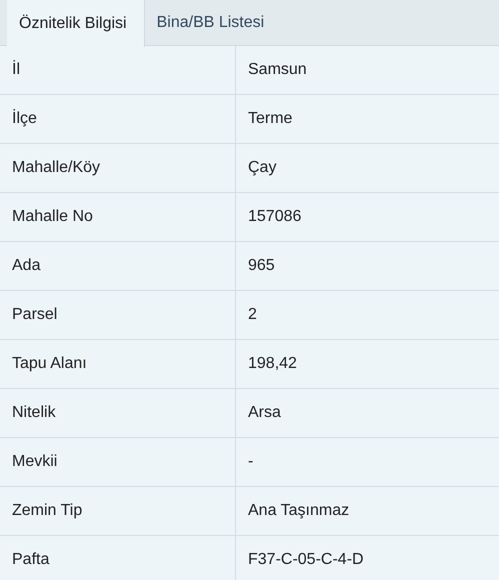 This screenshot has height=580, width=499. I want to click on tab: Öznitelik Bilgisi, so click(76, 23).